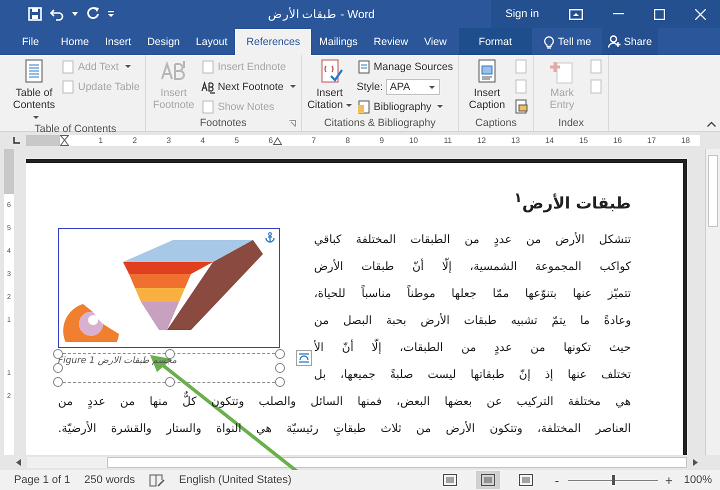 The height and width of the screenshot is (490, 720). I want to click on maximize-icon, so click(659, 14).